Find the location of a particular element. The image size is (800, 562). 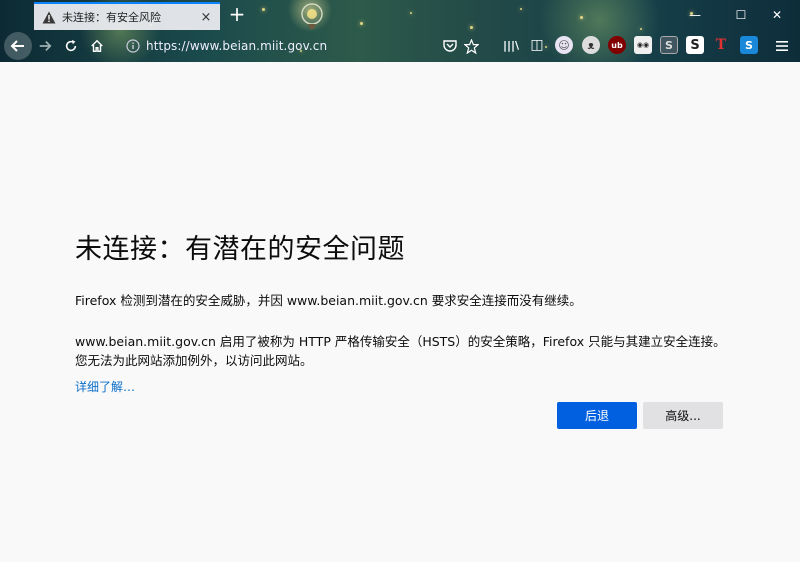

library-icon: |||\ is located at coordinates (511, 45).